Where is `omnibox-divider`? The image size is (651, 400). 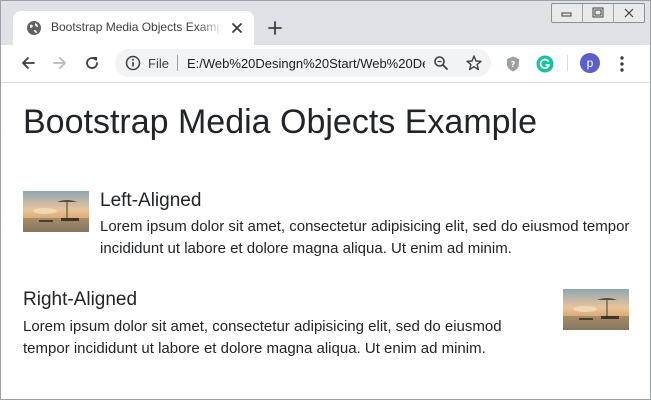 omnibox-divider is located at coordinates (177, 63).